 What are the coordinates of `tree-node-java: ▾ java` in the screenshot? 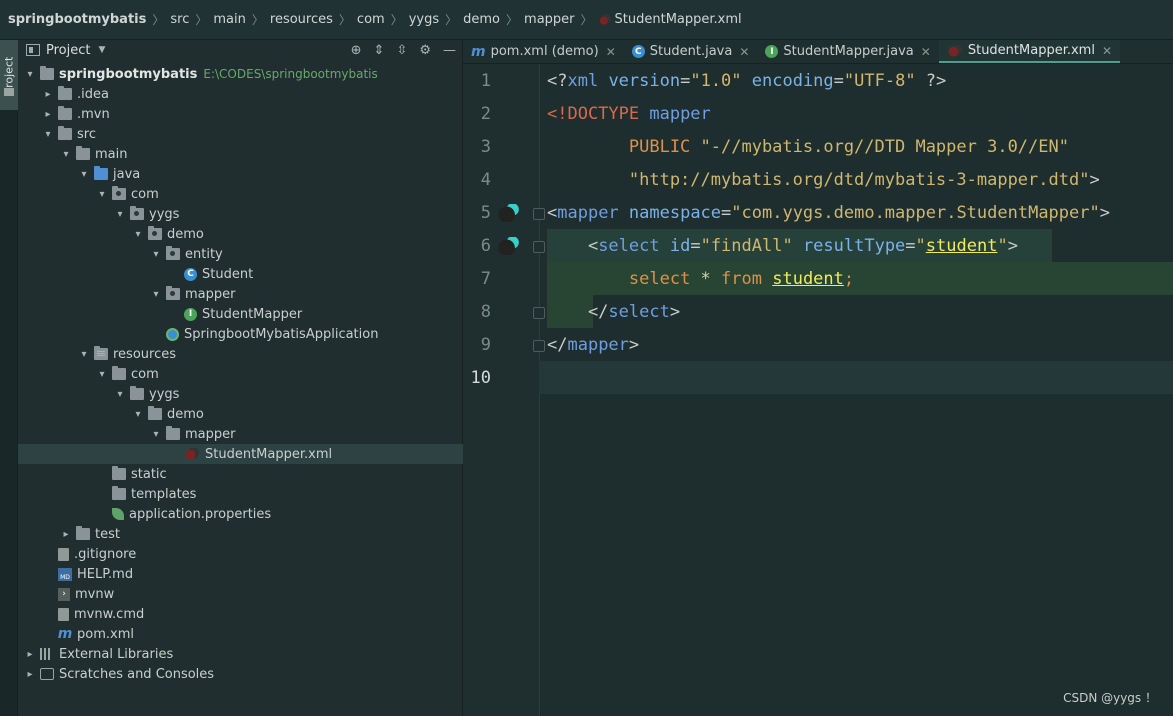 It's located at (240, 174).